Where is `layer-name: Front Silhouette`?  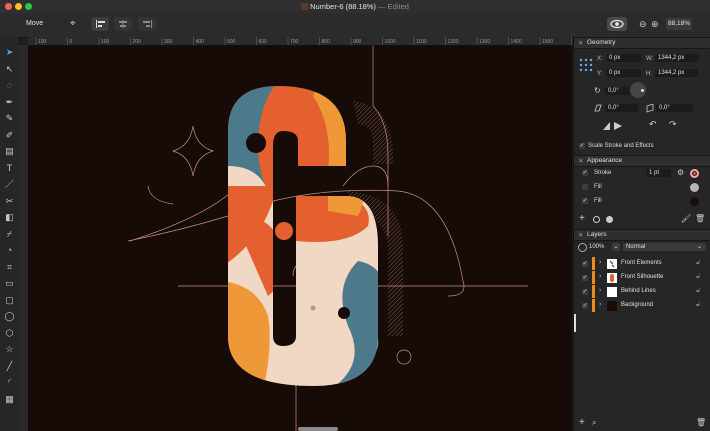 layer-name: Front Silhouette is located at coordinates (642, 277).